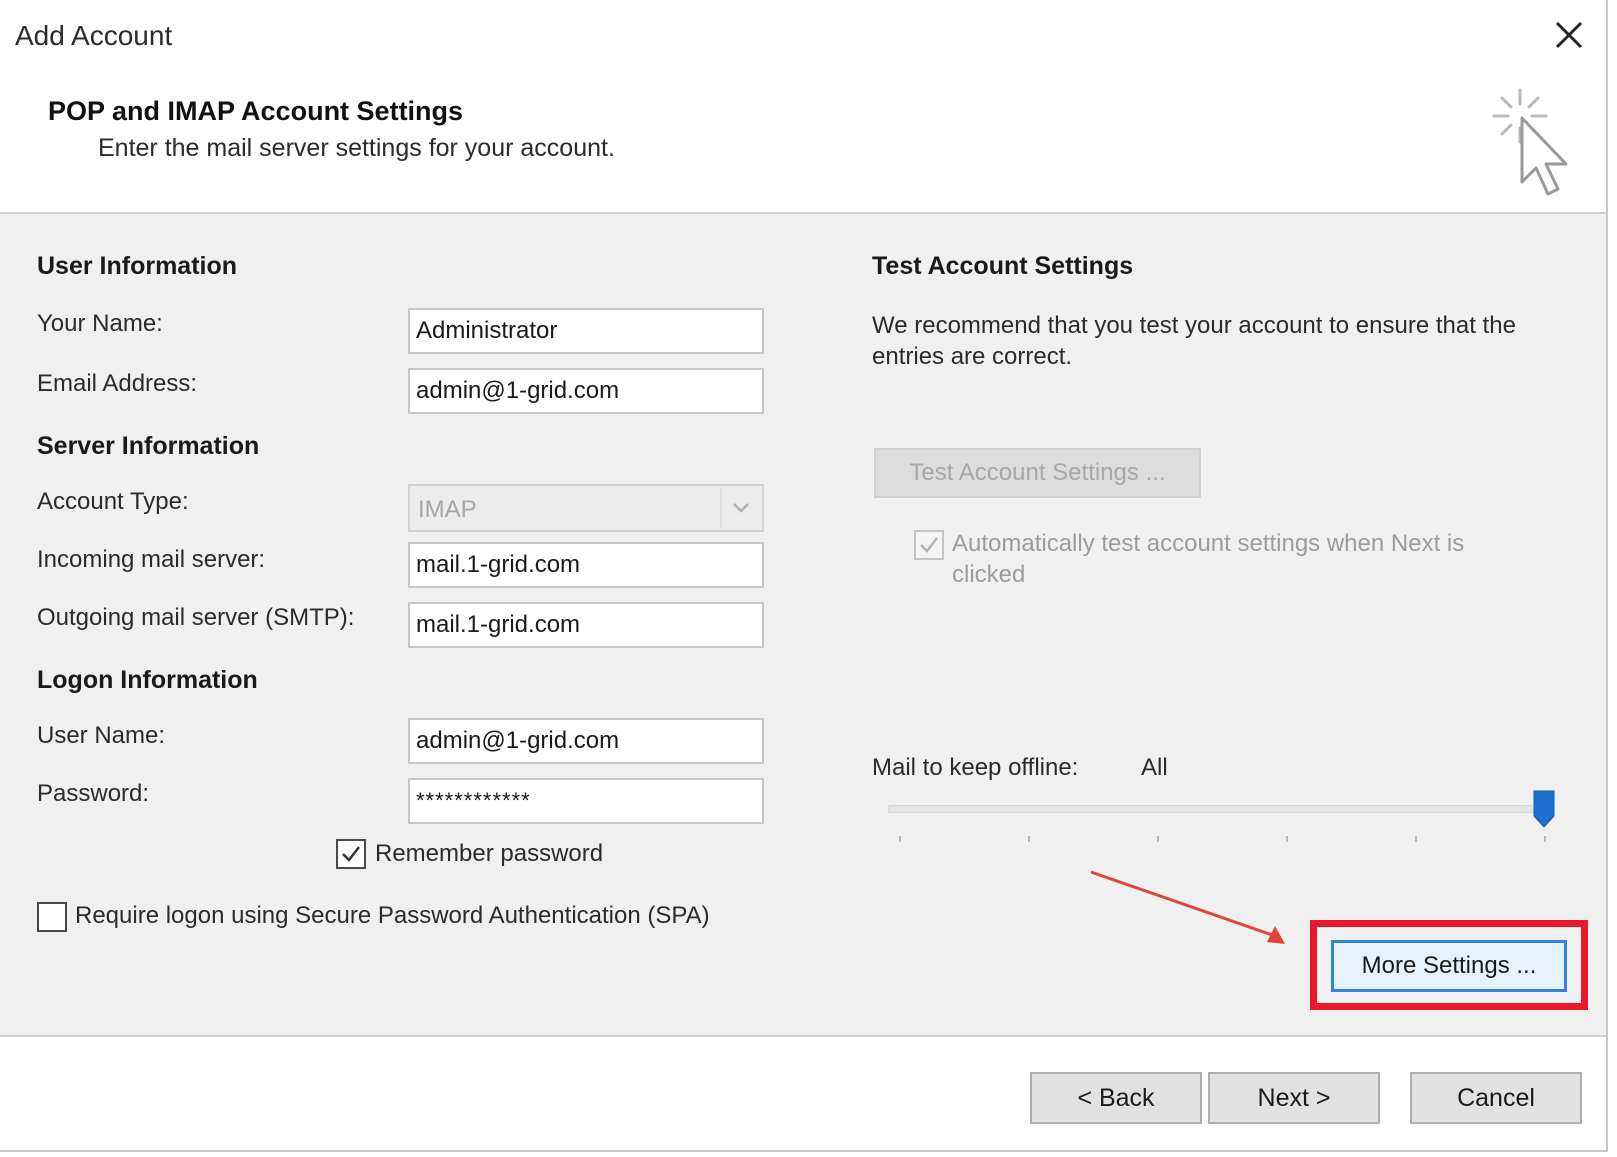 This screenshot has height=1157, width=1617. I want to click on close-button, so click(1569, 35).